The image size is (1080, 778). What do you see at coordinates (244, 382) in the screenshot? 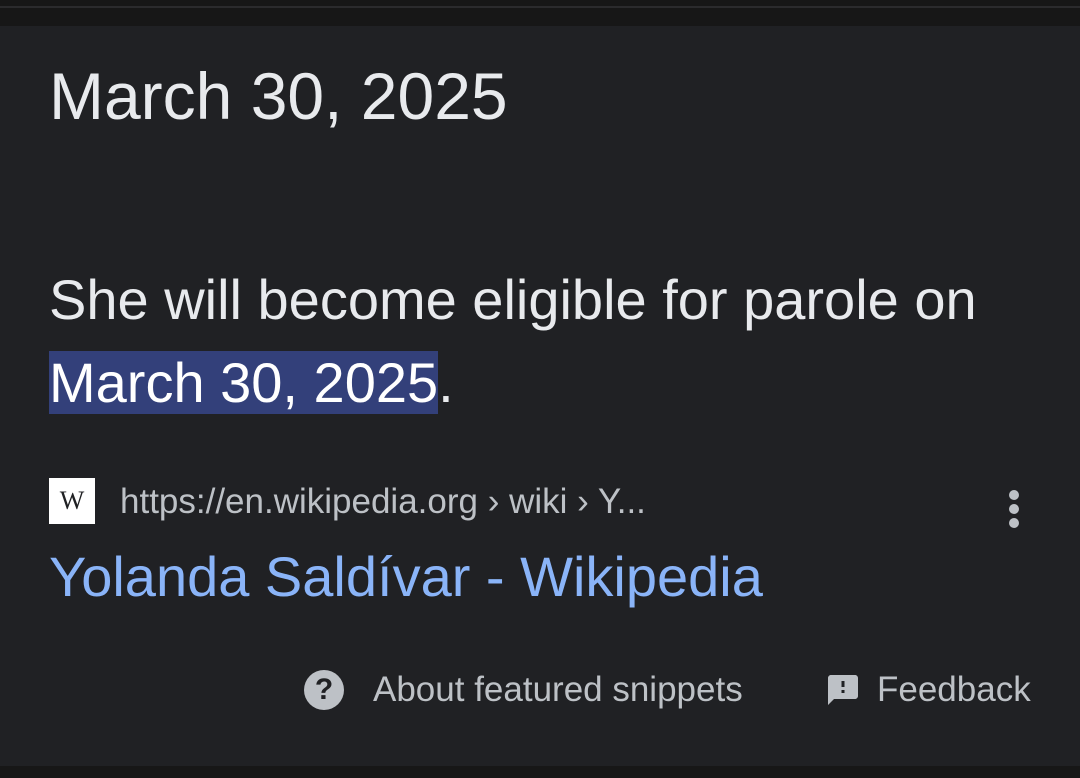
I see `snippet-highlight: March 30, 2025` at bounding box center [244, 382].